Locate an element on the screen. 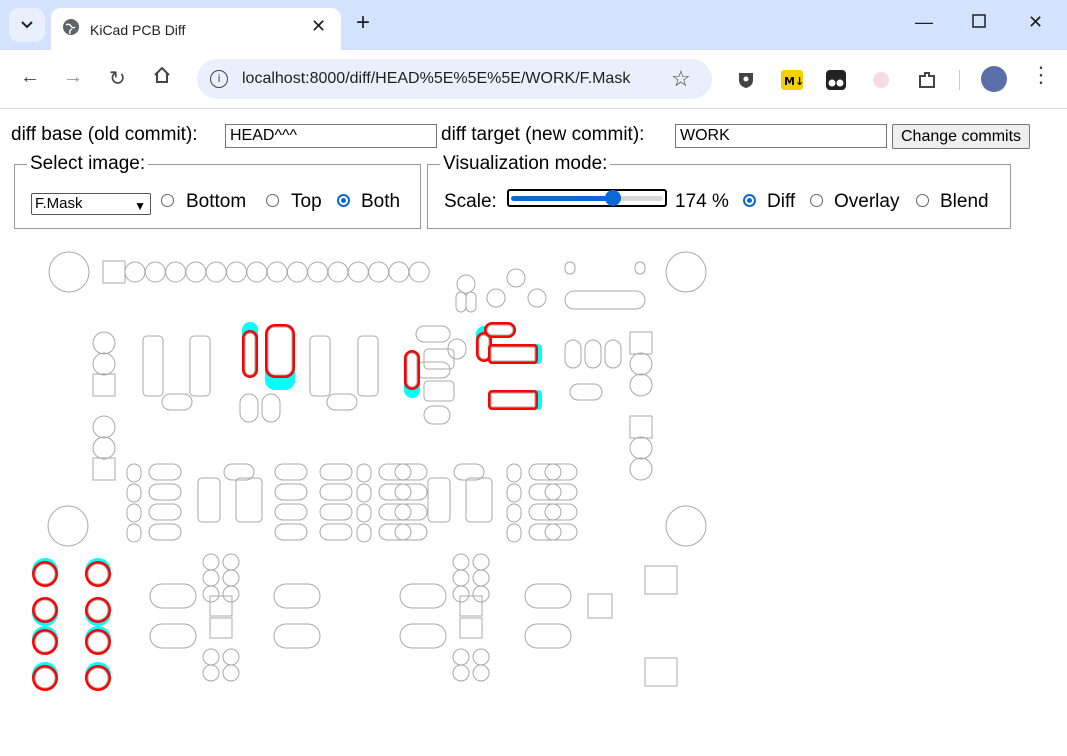 Image resolution: width=1067 pixels, height=756 pixels. radio-both-label: Both is located at coordinates (381, 201).